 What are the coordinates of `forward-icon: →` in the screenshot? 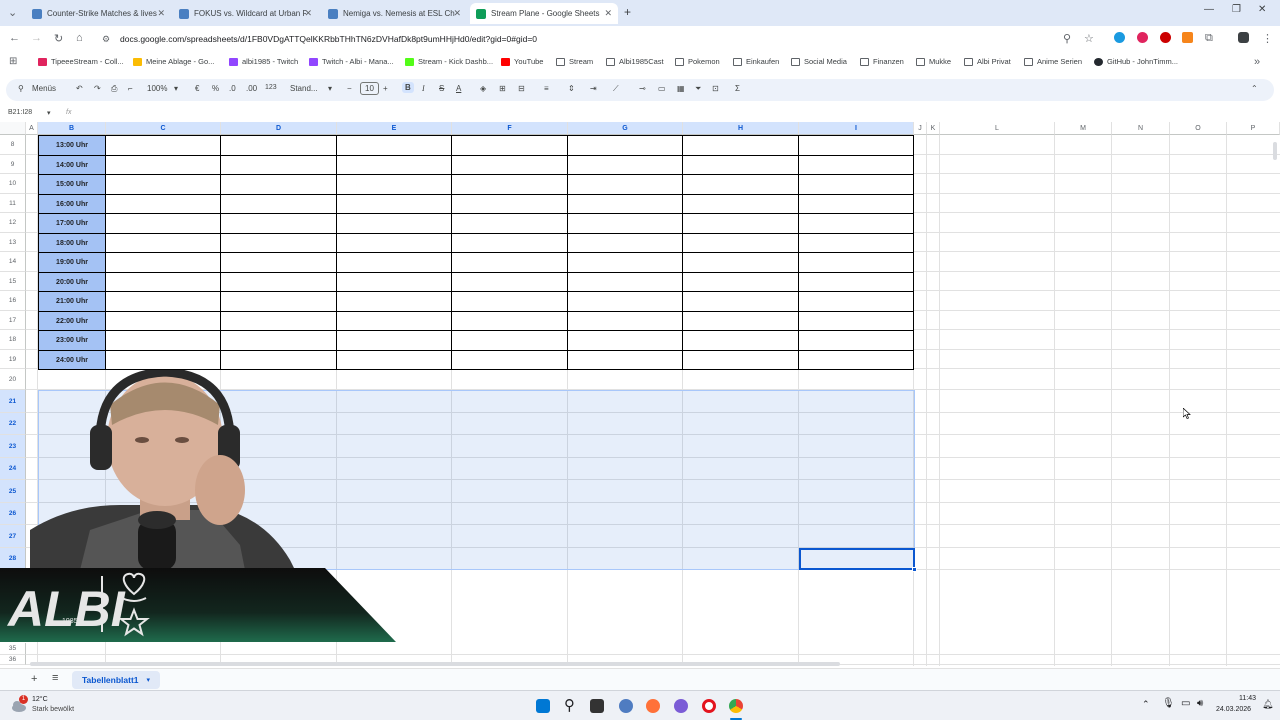 It's located at (36, 38).